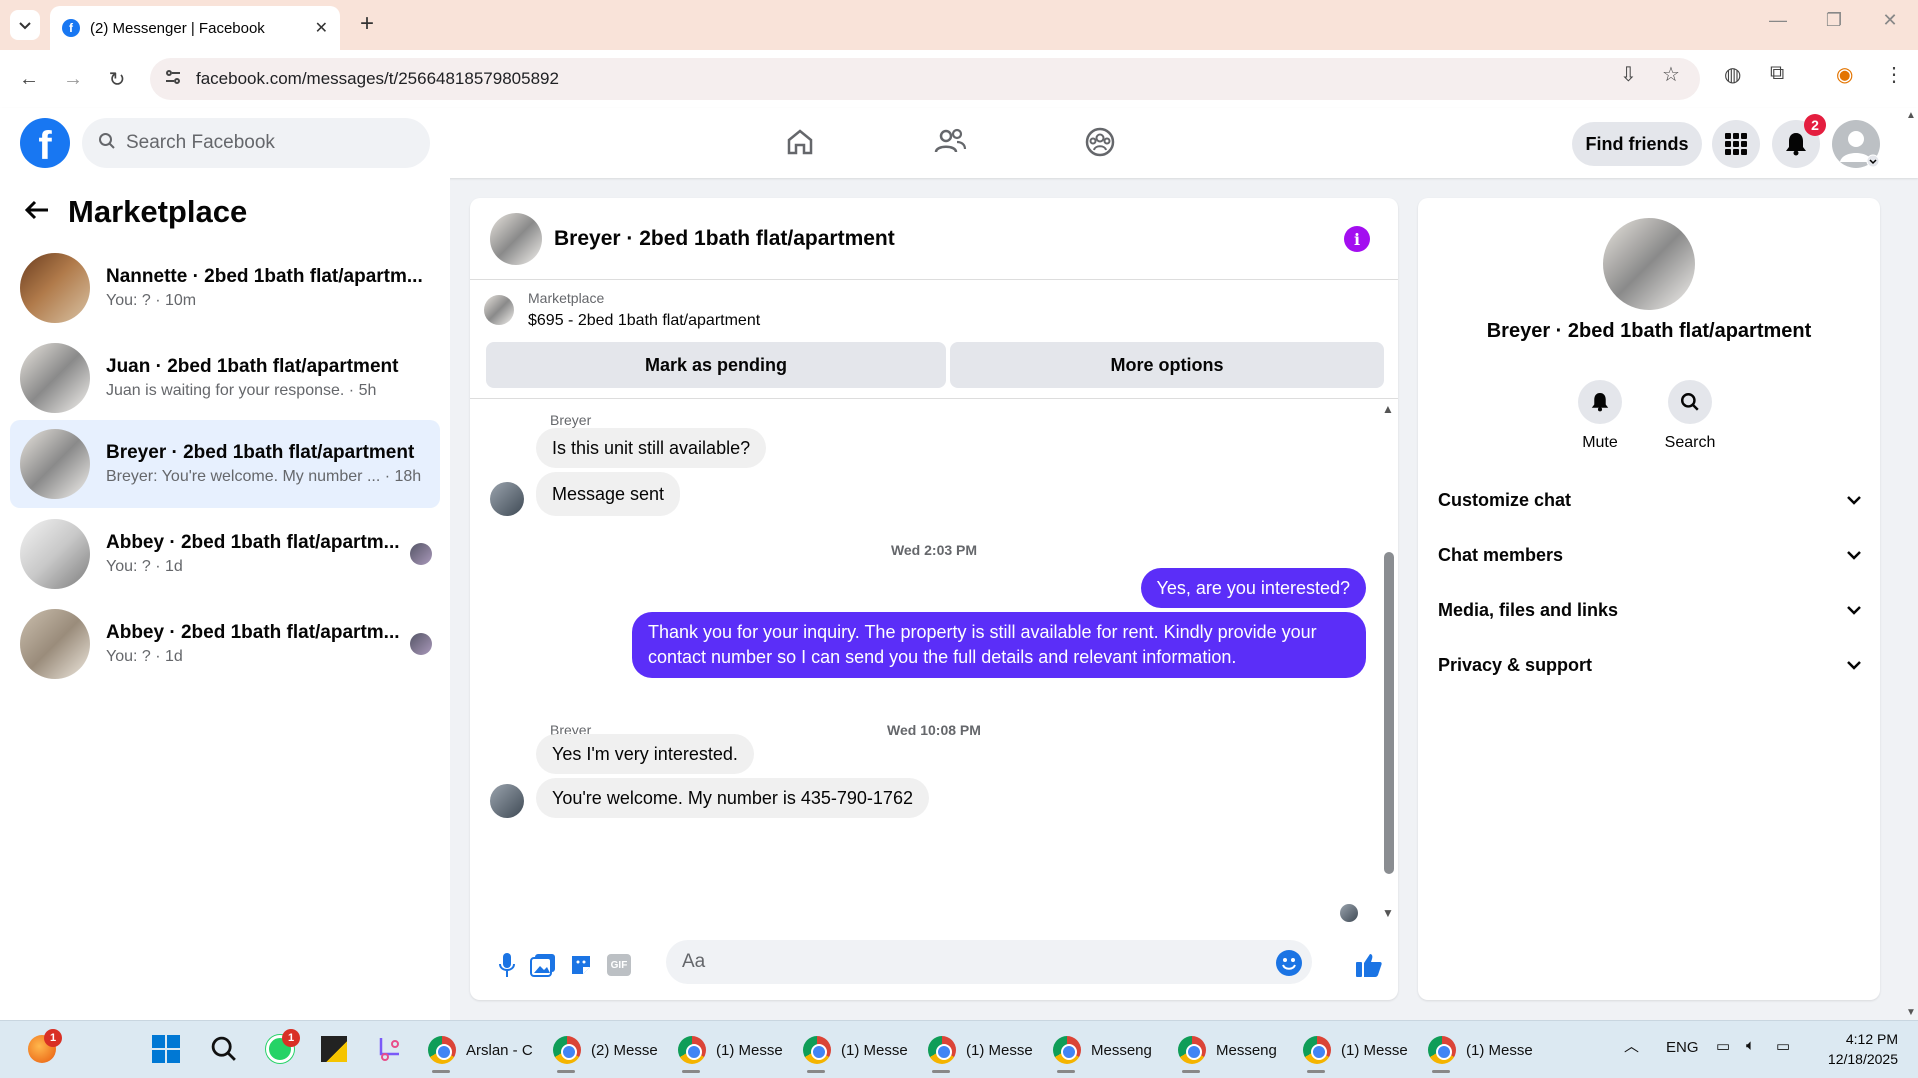  What do you see at coordinates (507, 965) in the screenshot?
I see `mic-icon` at bounding box center [507, 965].